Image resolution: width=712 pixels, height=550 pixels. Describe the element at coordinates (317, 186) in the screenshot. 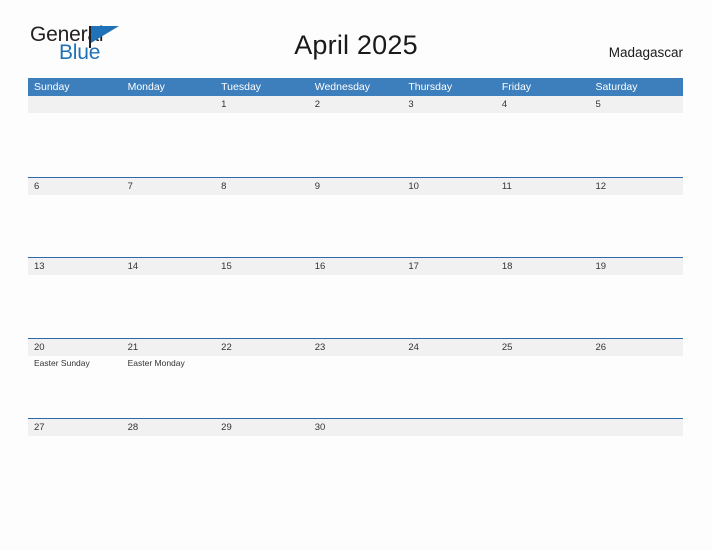

I see `day-number: 9` at that location.